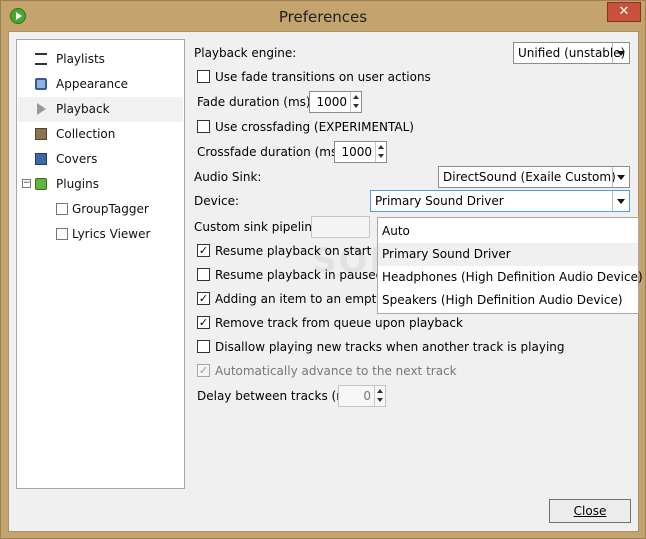 This screenshot has height=539, width=646. I want to click on plugins-icon, so click(41, 184).